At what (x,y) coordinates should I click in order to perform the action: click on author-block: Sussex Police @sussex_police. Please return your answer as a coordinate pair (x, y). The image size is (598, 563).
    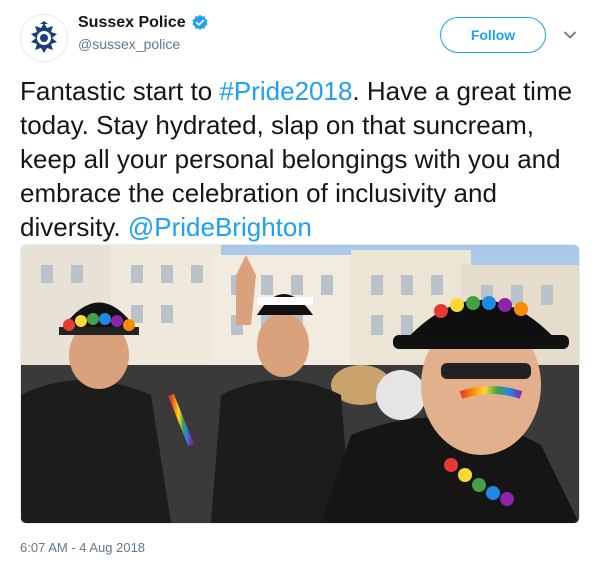
    Looking at the image, I should click on (143, 33).